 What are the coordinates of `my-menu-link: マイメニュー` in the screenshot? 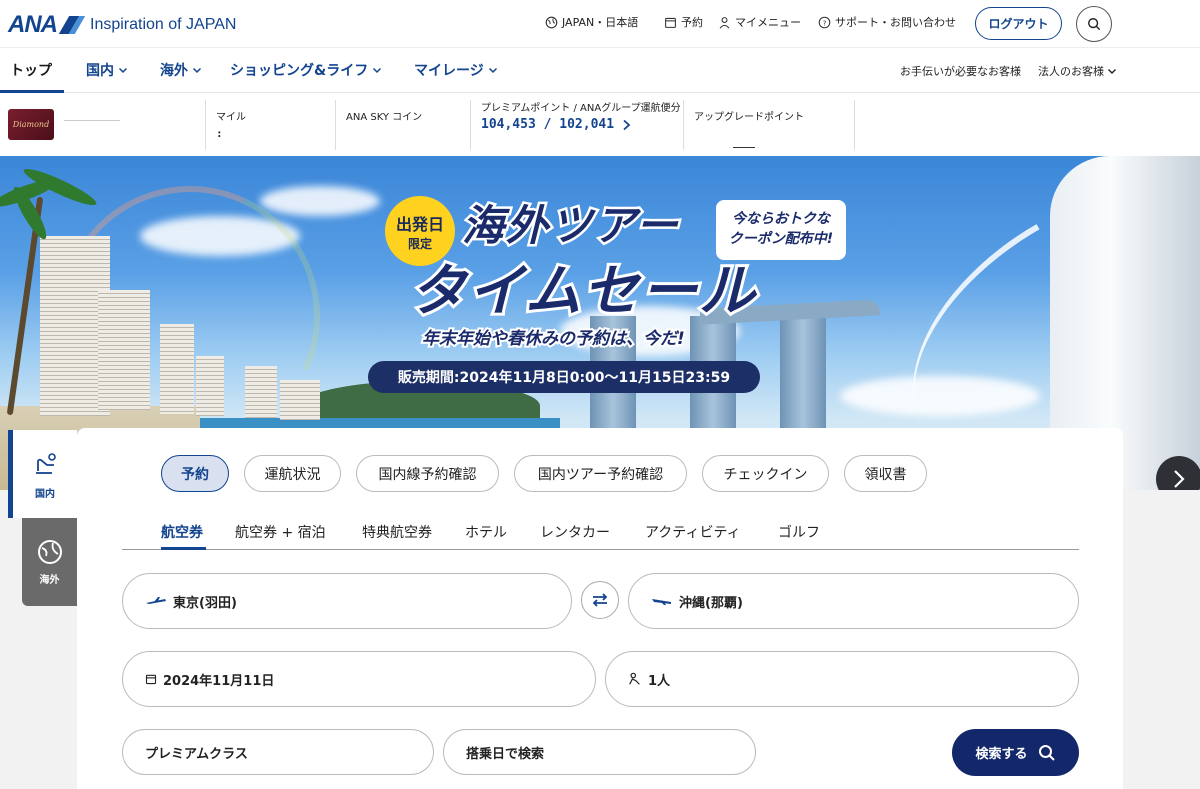 It's located at (759, 22).